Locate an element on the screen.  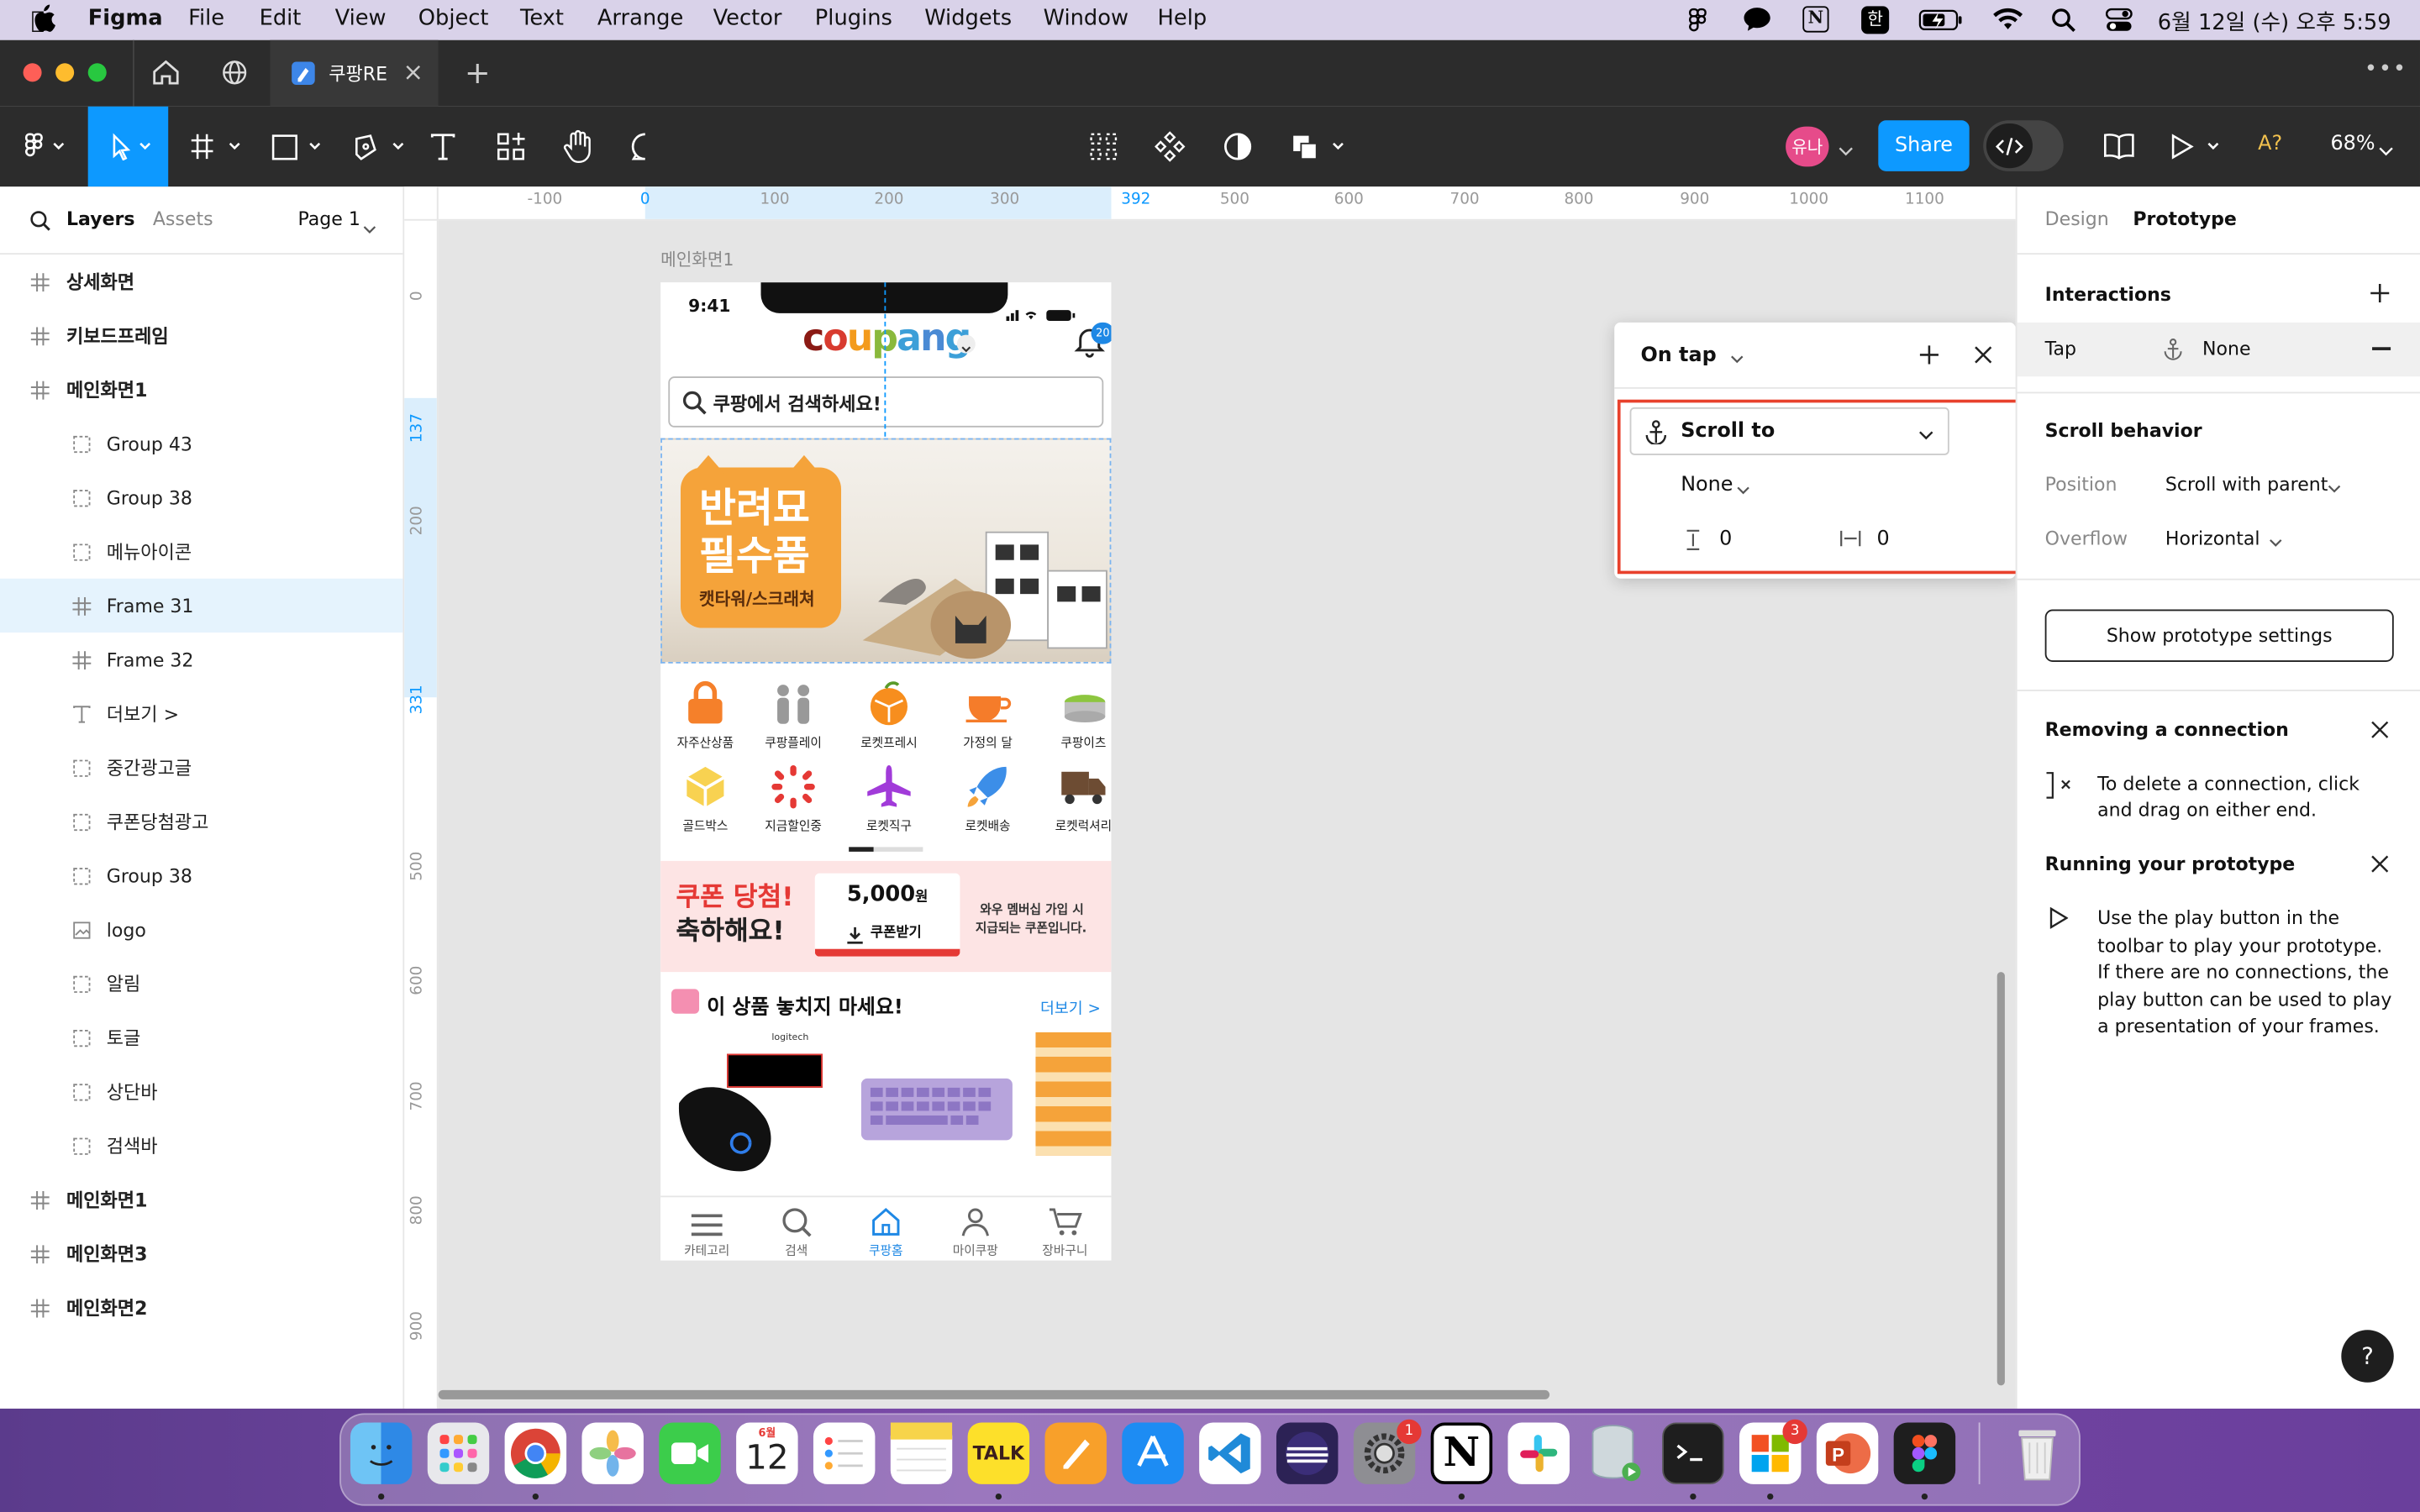
category-item: 로켓배송 is located at coordinates (988, 798).